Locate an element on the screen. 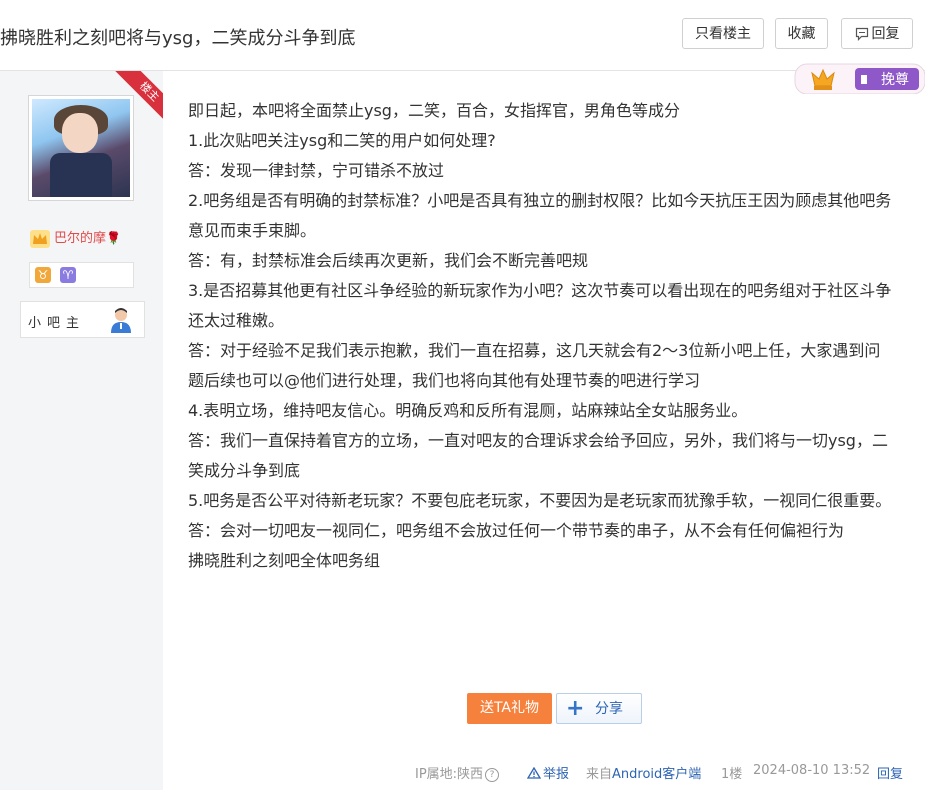 The width and height of the screenshot is (925, 790). thread-title: 拂晓胜利之刻吧将与ysg，二笑成分斗争到底 is located at coordinates (178, 38).